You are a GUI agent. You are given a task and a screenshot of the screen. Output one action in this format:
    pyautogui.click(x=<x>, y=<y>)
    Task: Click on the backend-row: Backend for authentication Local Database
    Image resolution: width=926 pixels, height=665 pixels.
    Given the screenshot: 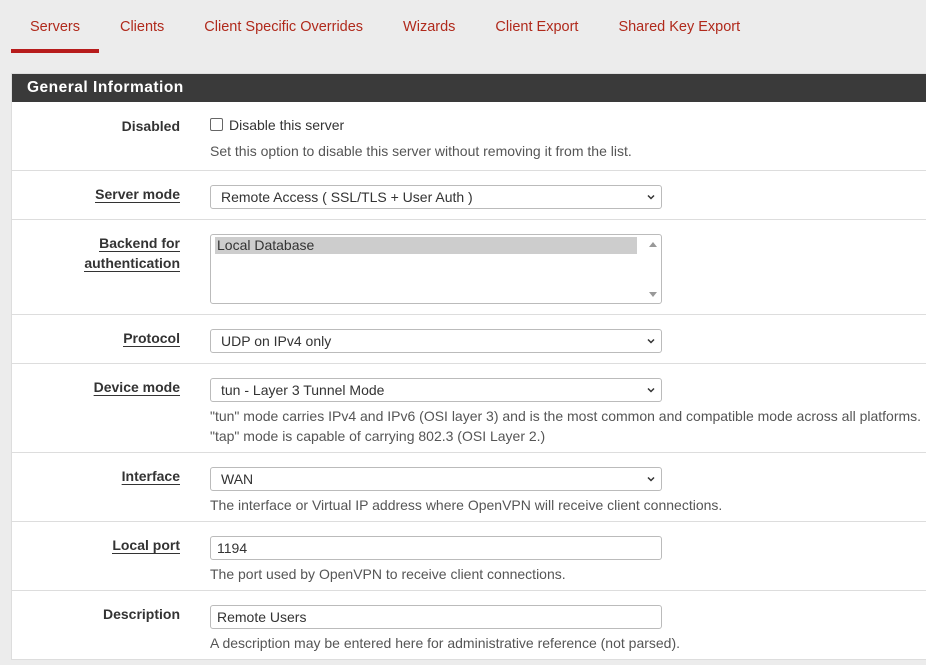 What is the action you would take?
    pyautogui.click(x=469, y=267)
    